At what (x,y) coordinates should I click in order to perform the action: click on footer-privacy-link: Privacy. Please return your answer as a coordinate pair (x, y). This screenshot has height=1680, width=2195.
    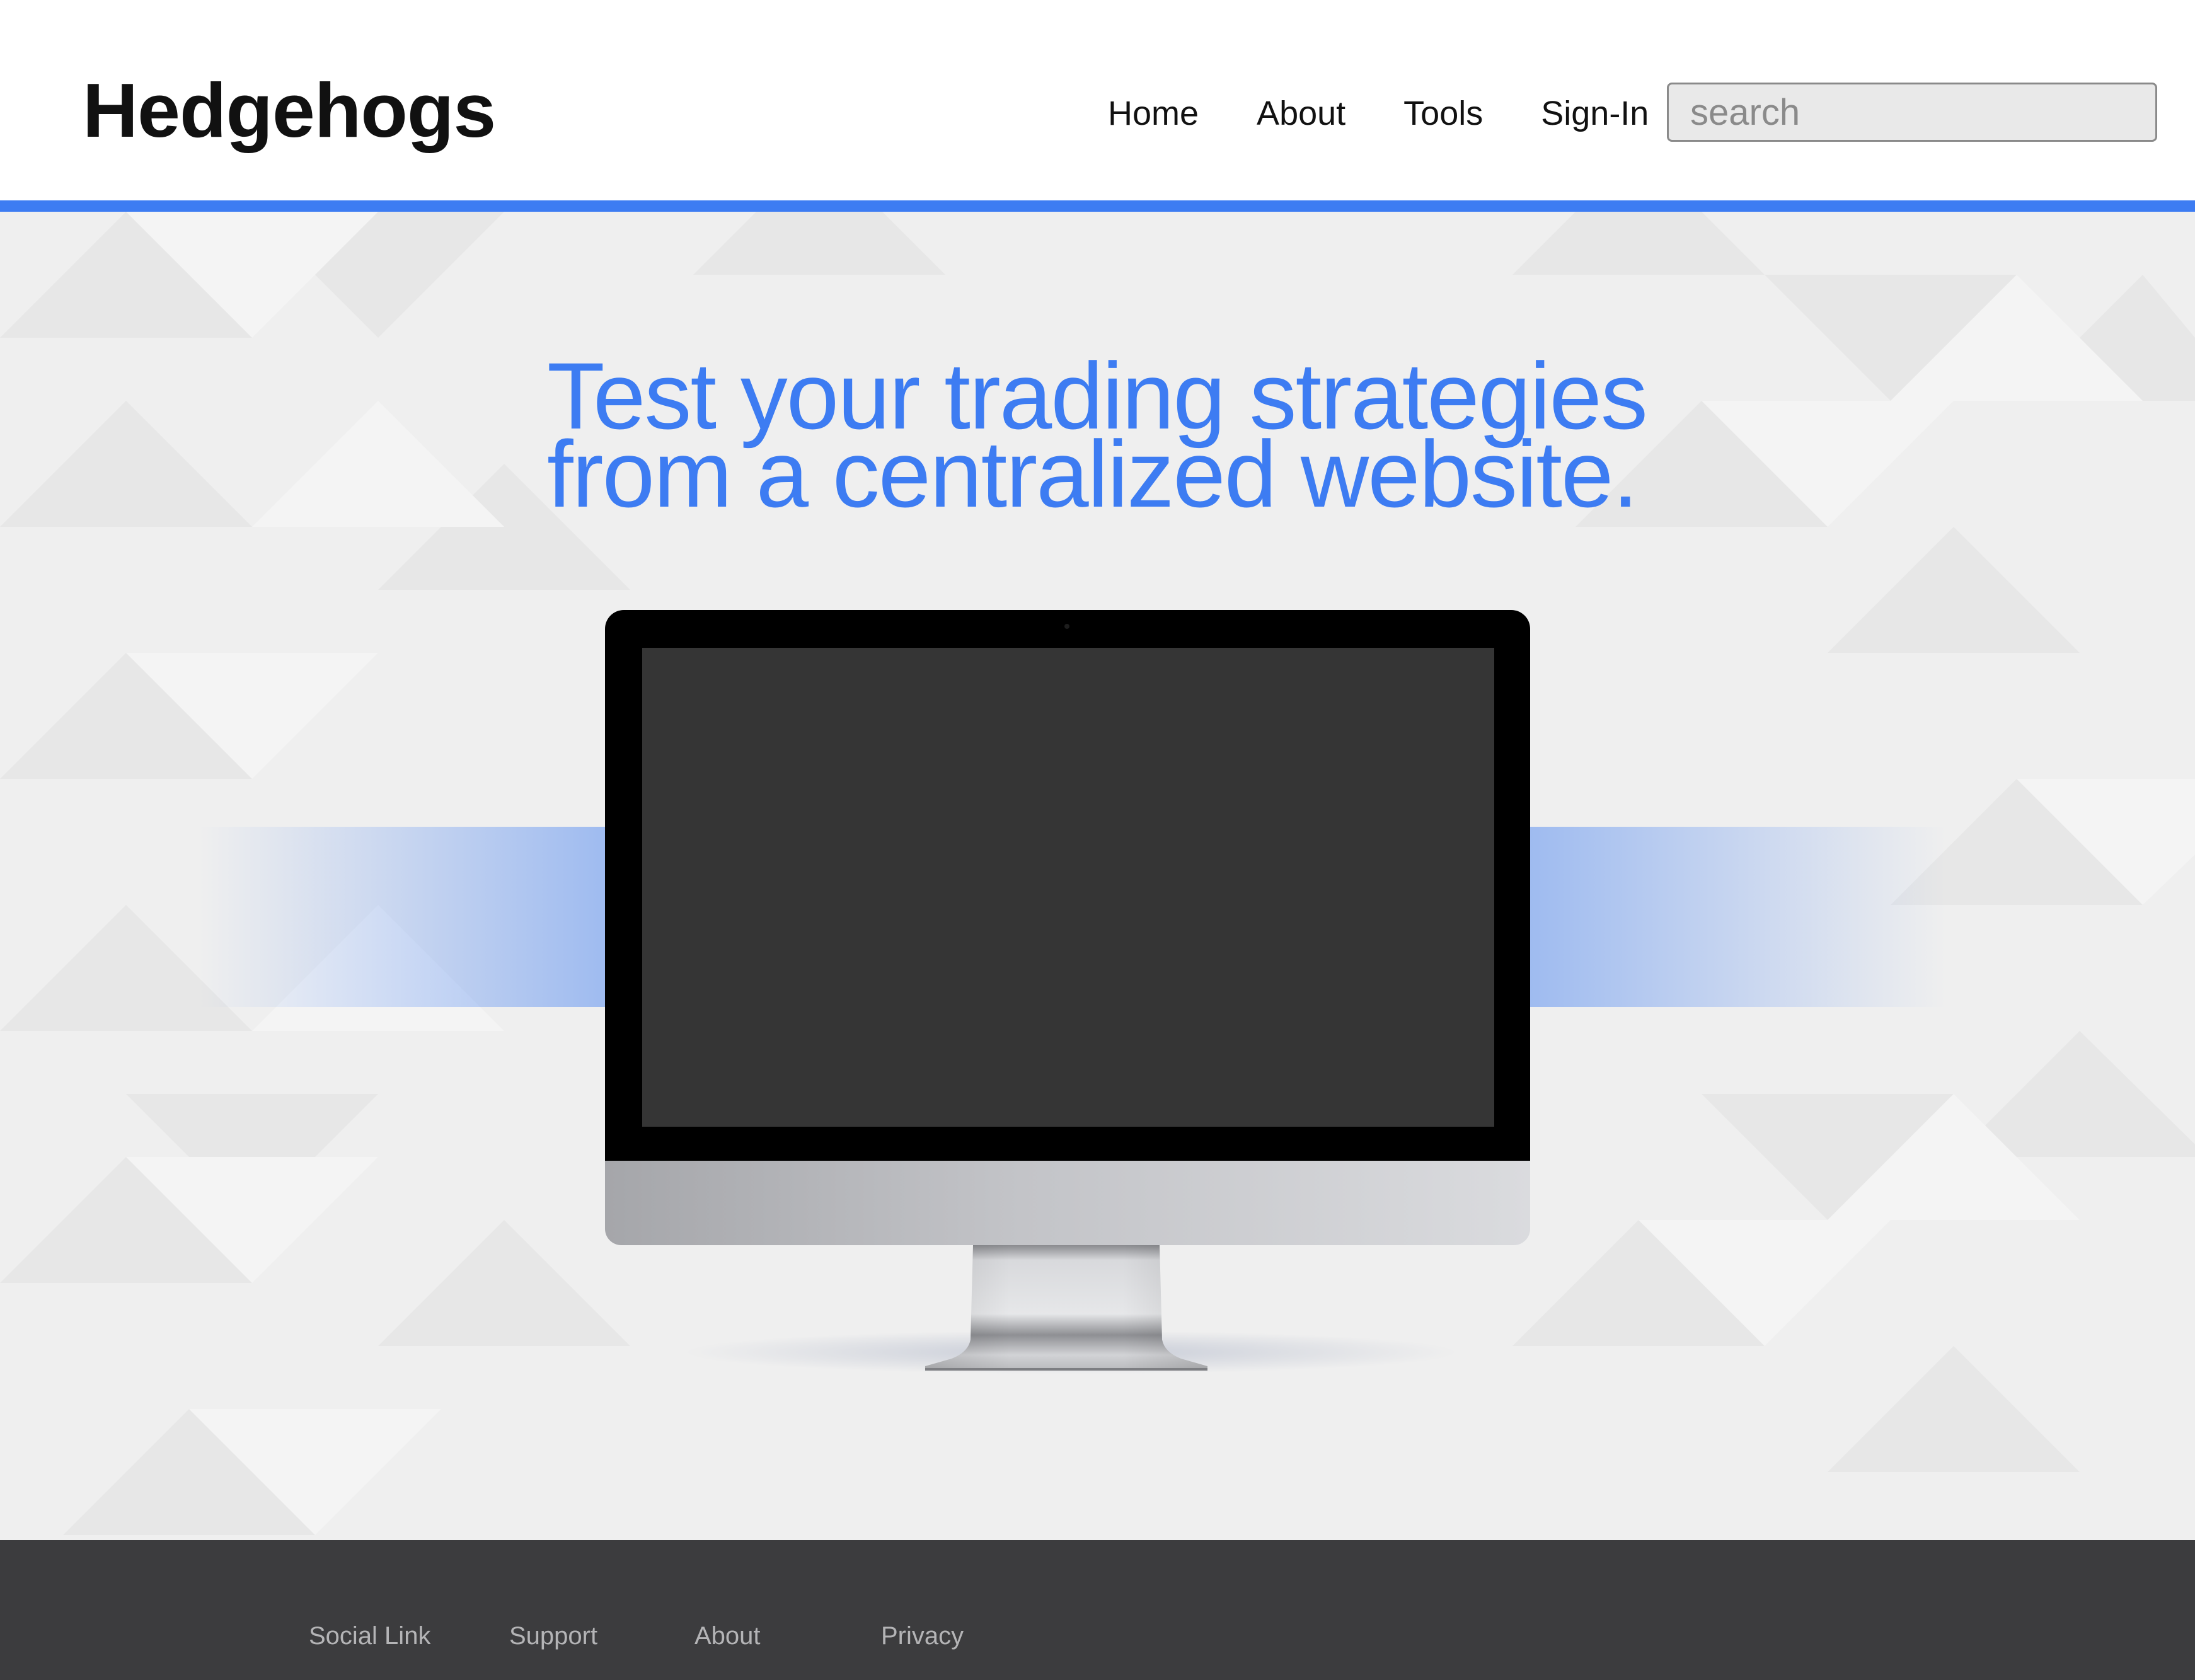
    Looking at the image, I should click on (922, 1636).